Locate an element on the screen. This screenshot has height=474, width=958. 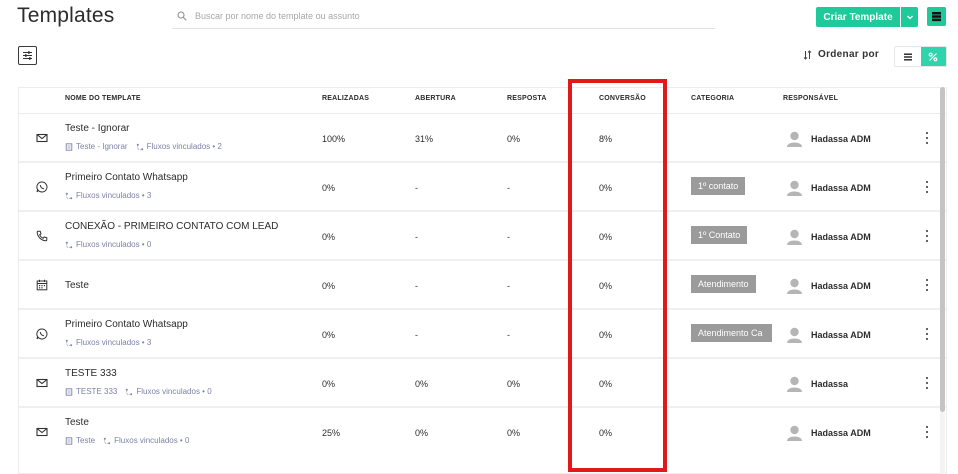
header-category: CATEGORIA is located at coordinates (712, 98).